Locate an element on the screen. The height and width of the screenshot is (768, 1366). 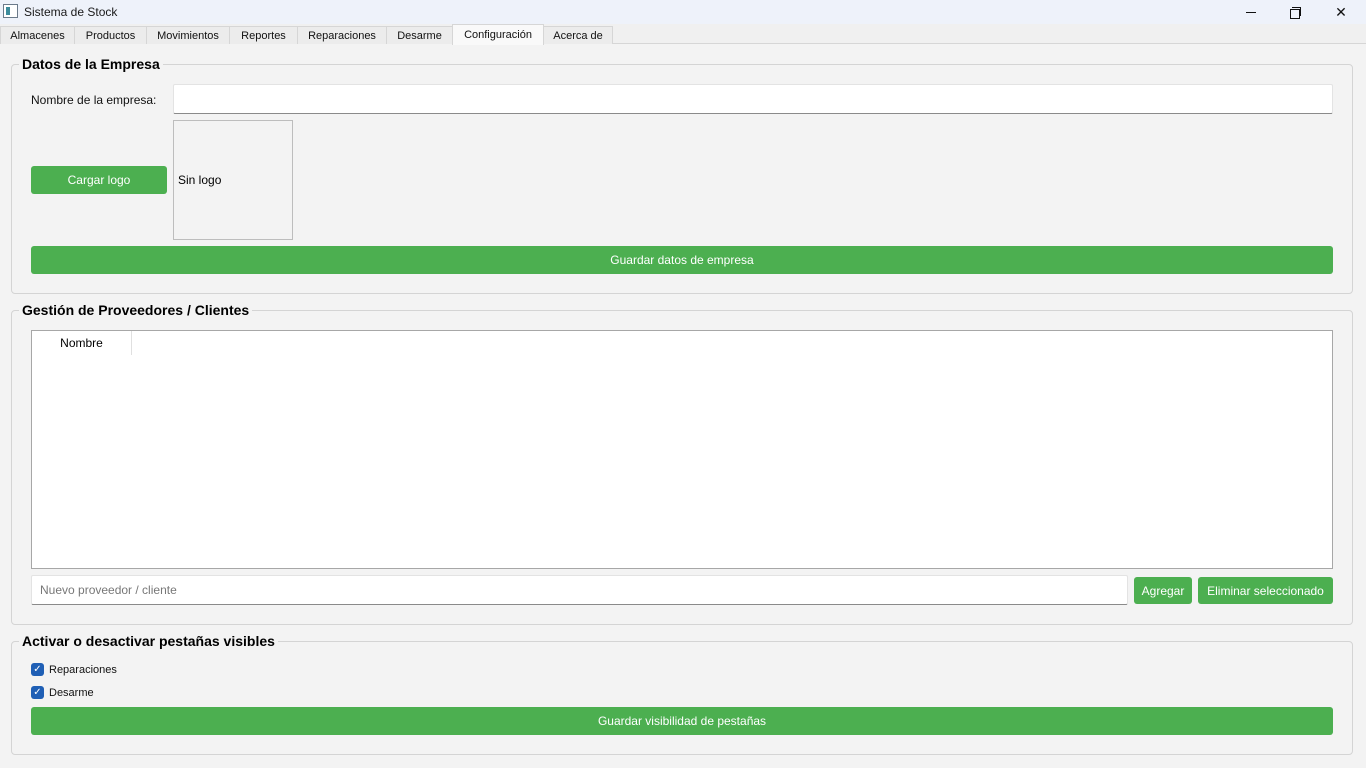
checkbox-reparaciones-row: ✓ Reparaciones is located at coordinates (74, 669).